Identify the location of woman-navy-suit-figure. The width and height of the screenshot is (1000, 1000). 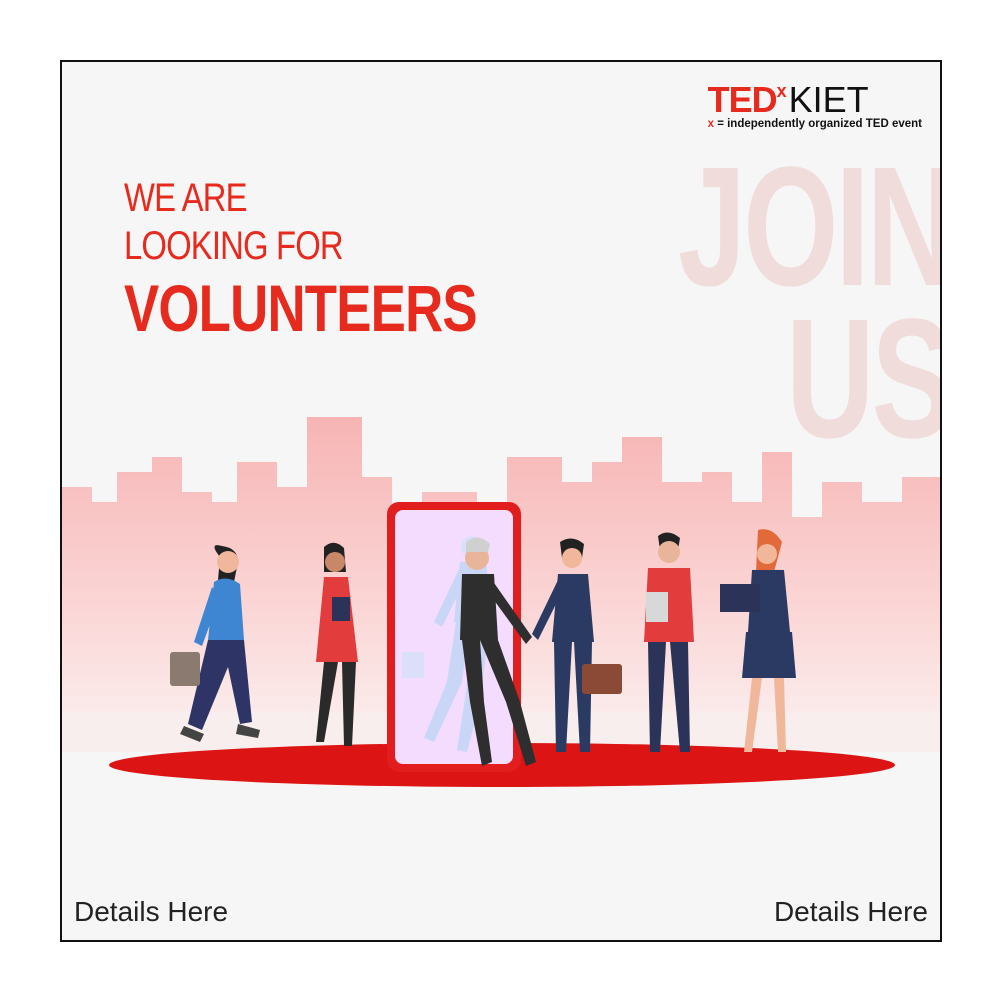
(577, 645).